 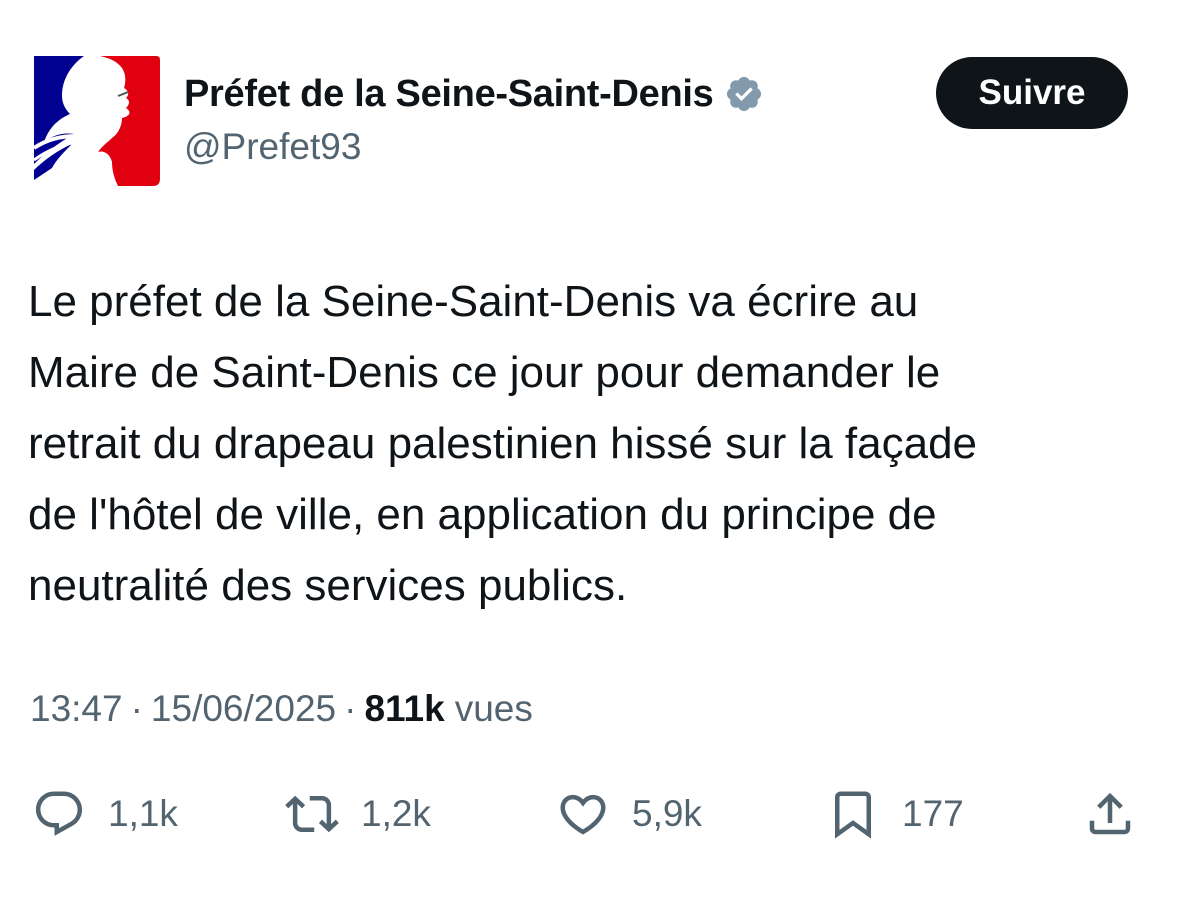 I want to click on like-count: 5,9k, so click(x=667, y=813).